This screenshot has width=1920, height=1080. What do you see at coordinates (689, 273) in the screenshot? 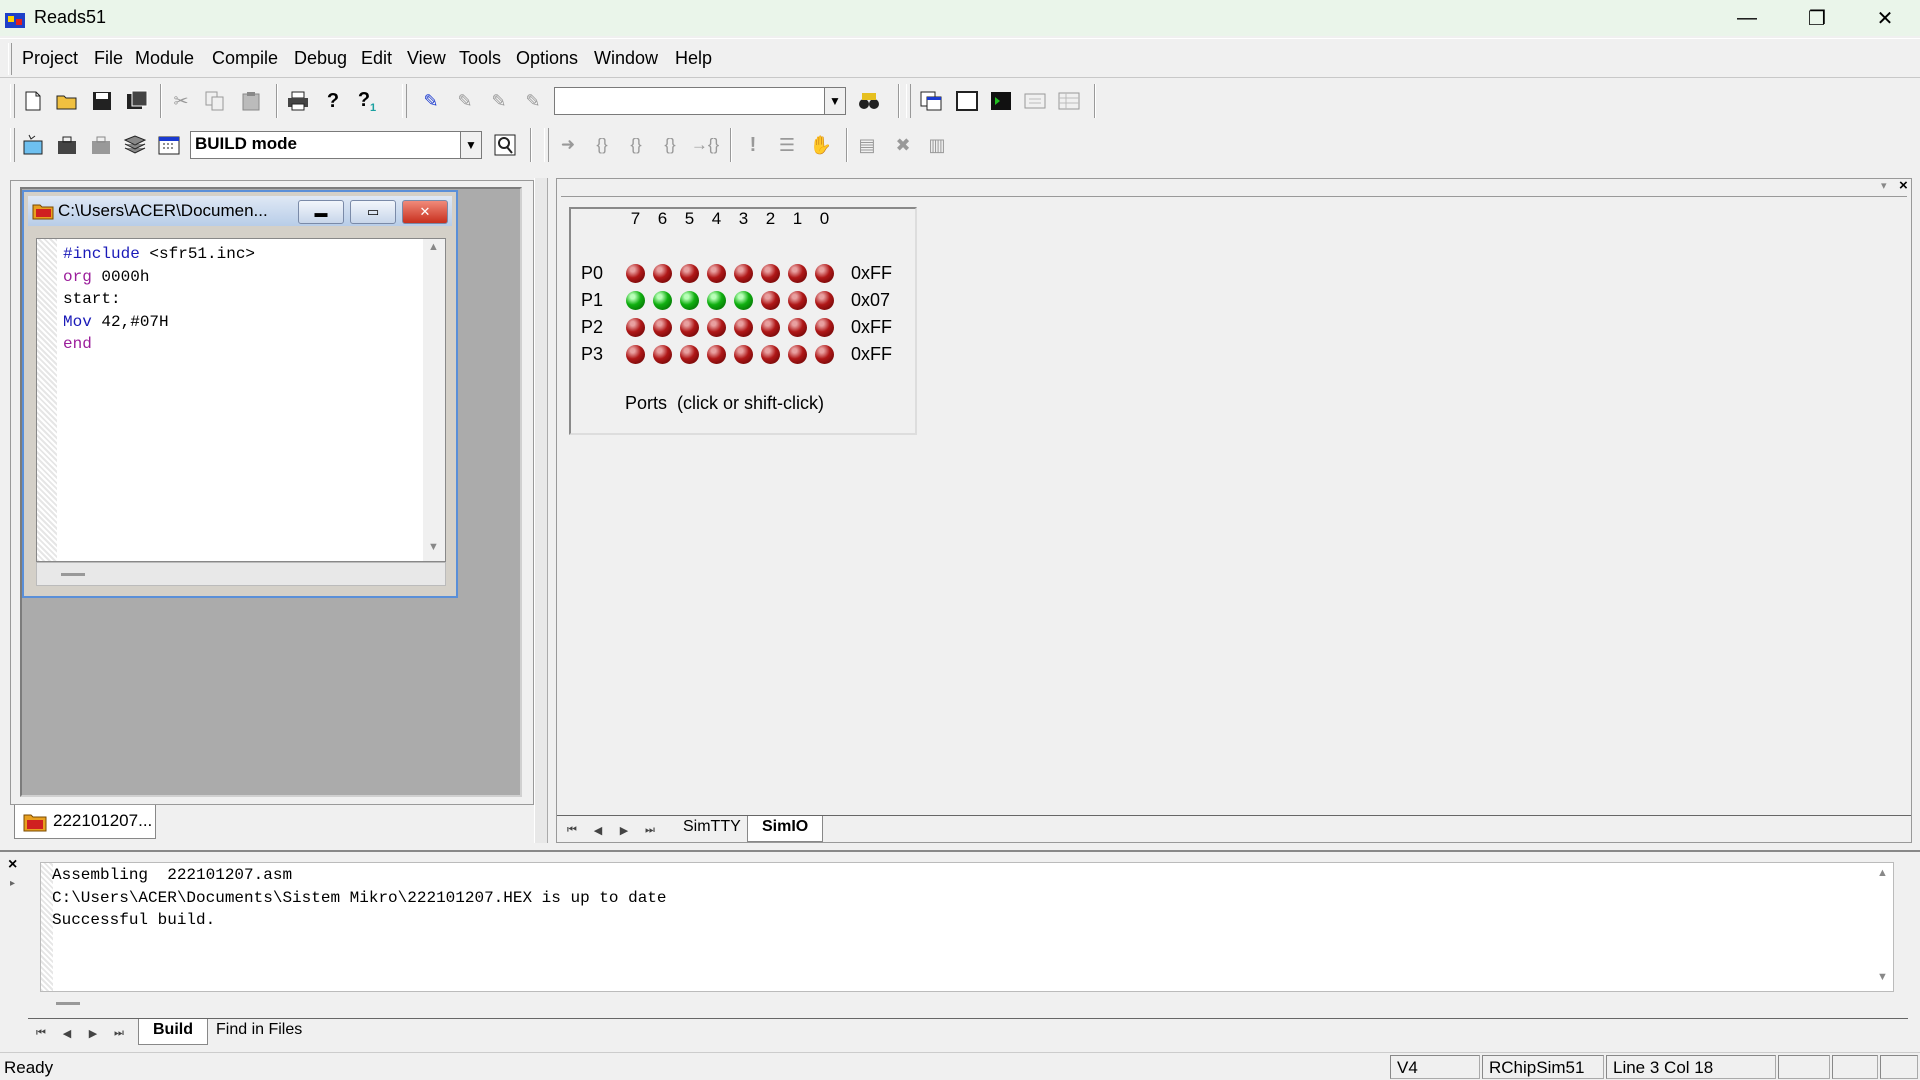
I see `led-p0-b5` at bounding box center [689, 273].